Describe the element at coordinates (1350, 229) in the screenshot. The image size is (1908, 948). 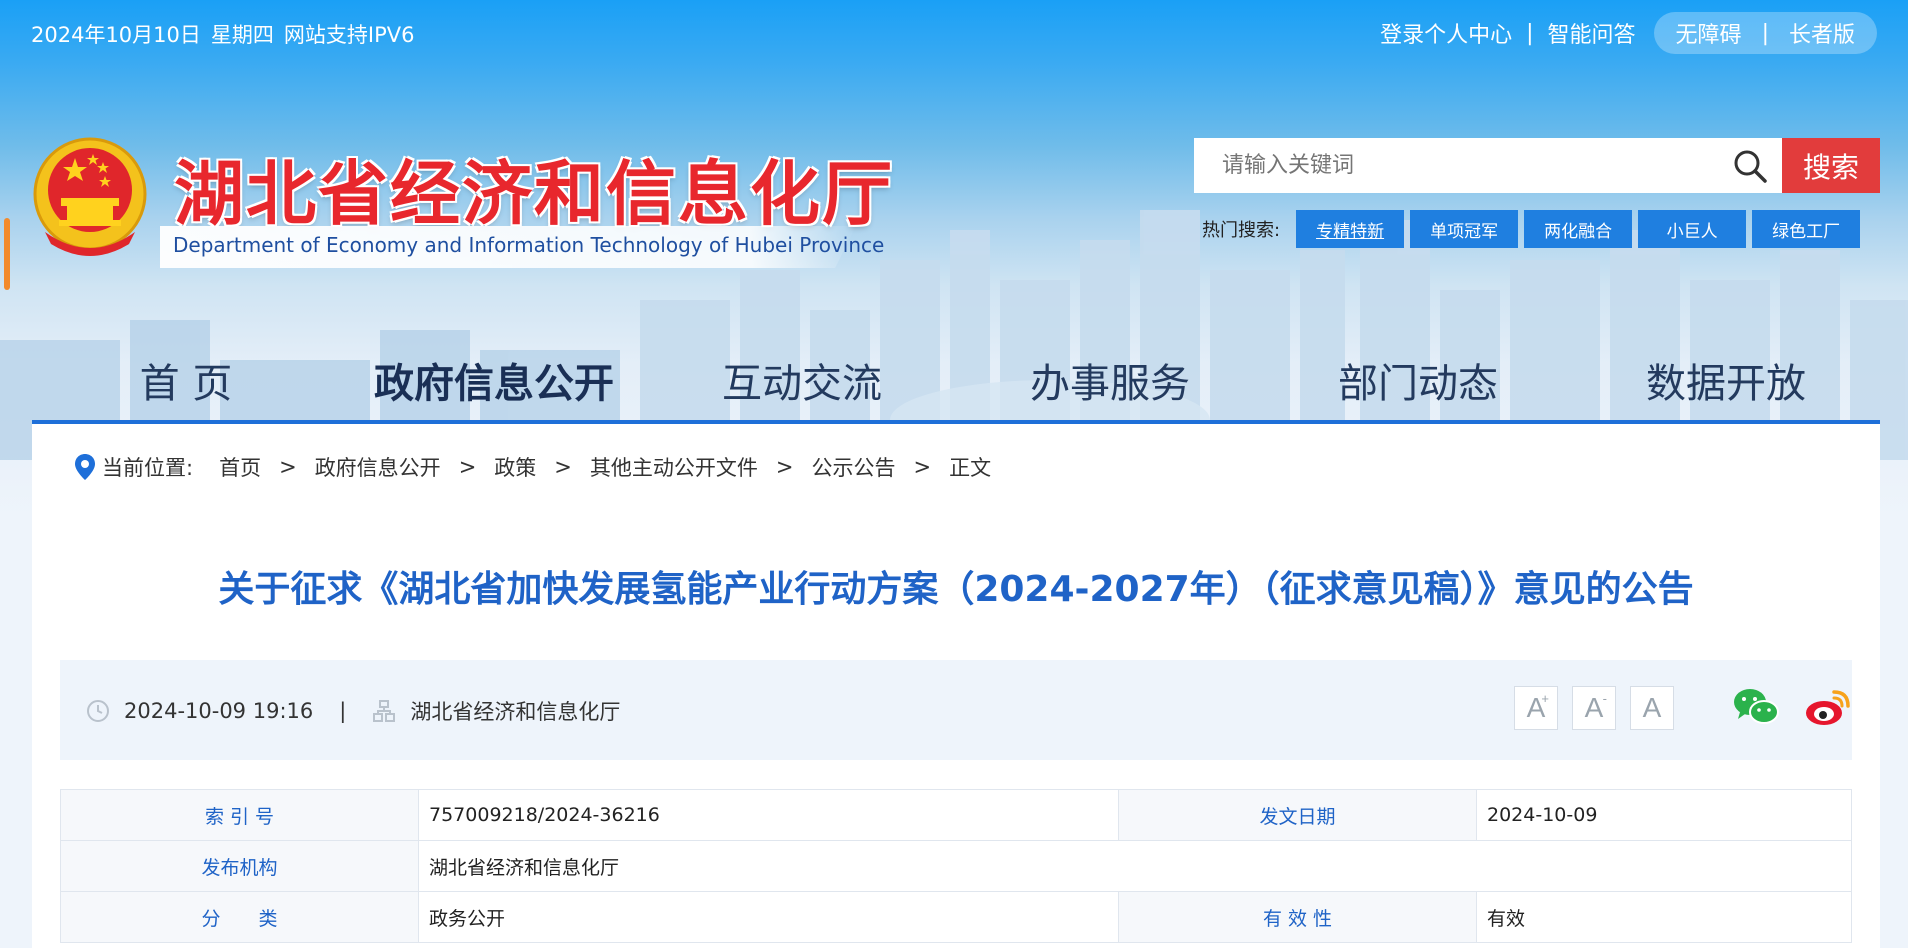
I see `hot-tag: 专精特新` at that location.